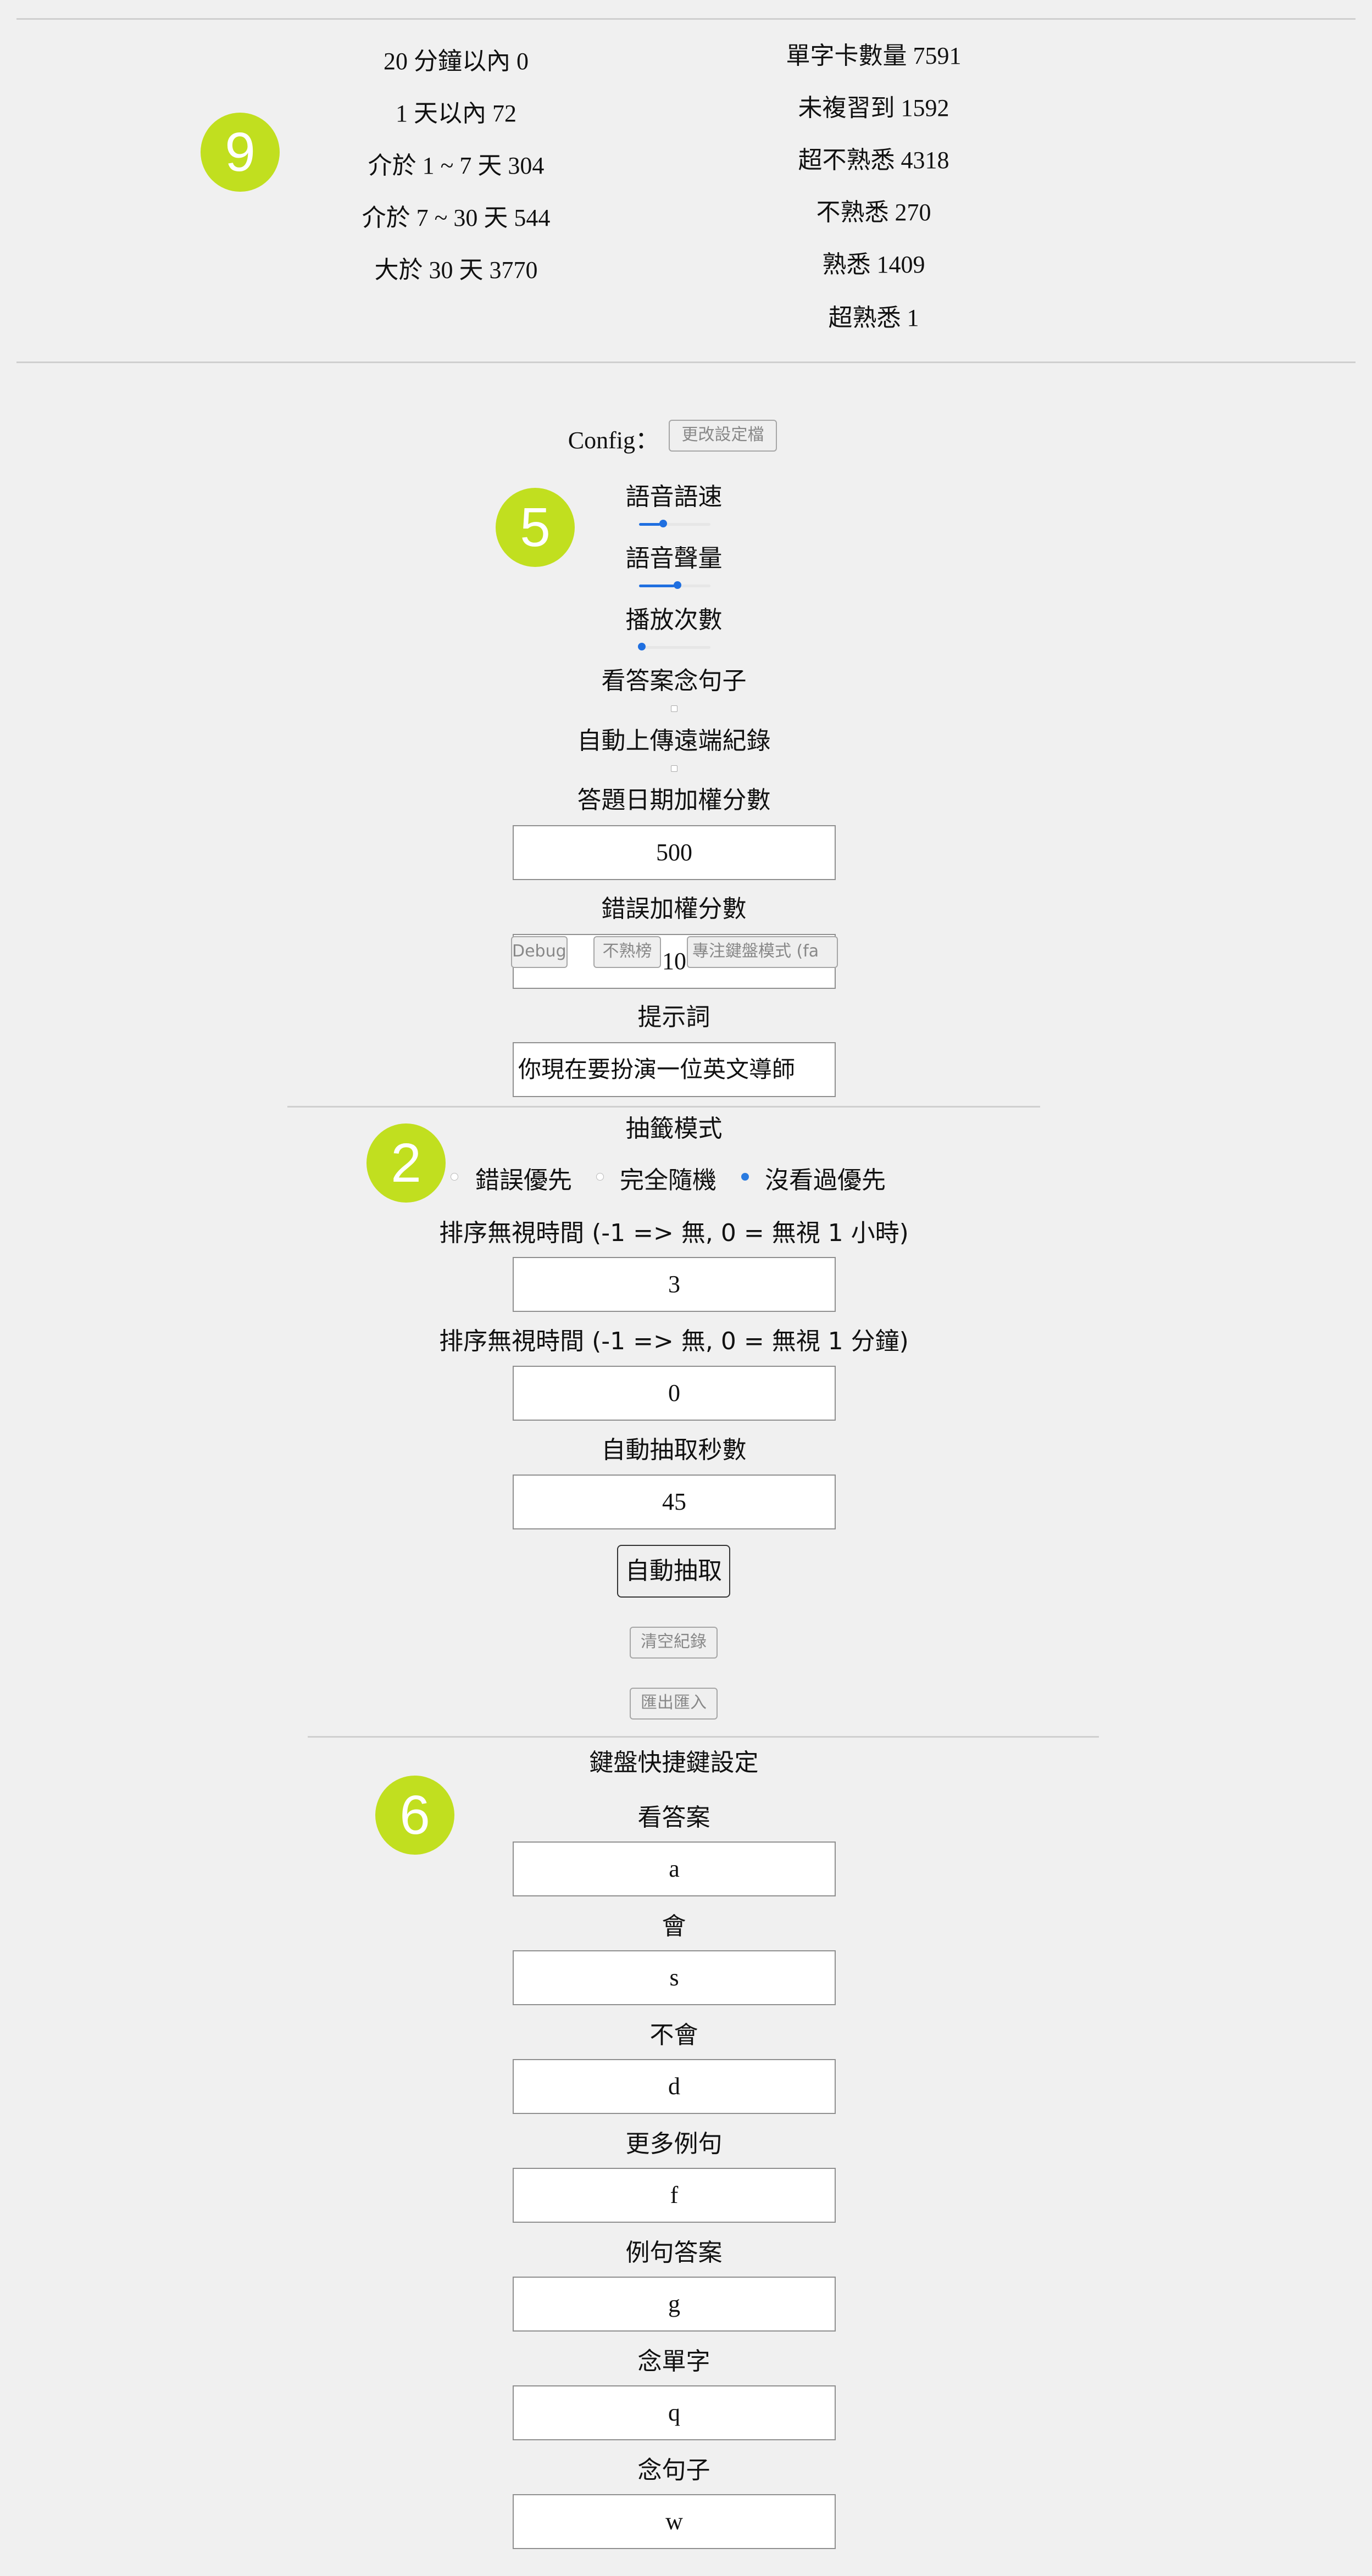  I want to click on key-show-answer-label: 看答案, so click(673, 1818).